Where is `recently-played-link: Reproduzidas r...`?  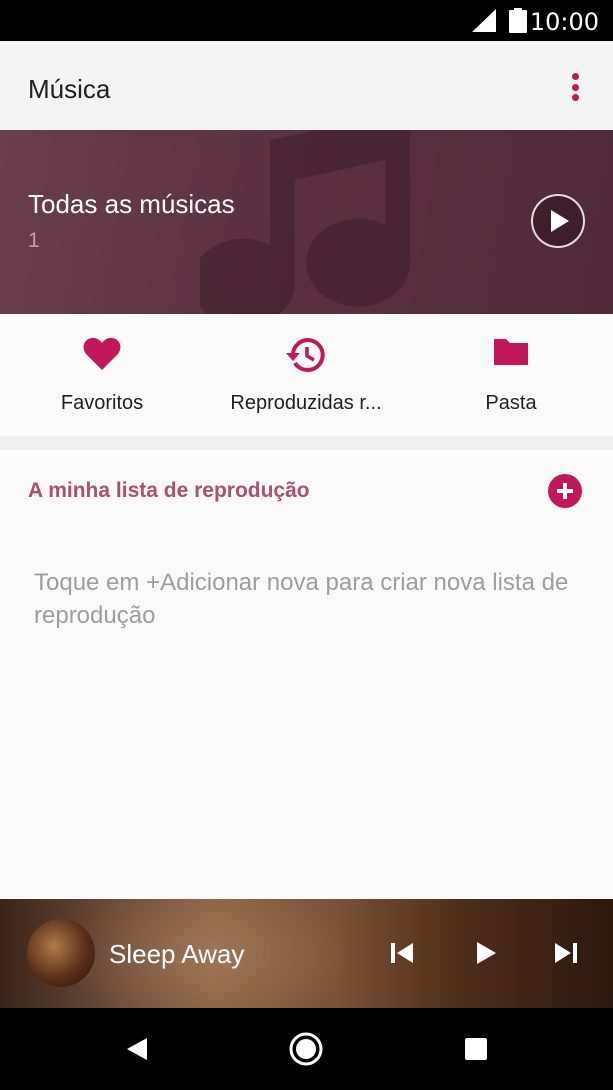
recently-played-link: Reproduzidas r... is located at coordinates (306, 375).